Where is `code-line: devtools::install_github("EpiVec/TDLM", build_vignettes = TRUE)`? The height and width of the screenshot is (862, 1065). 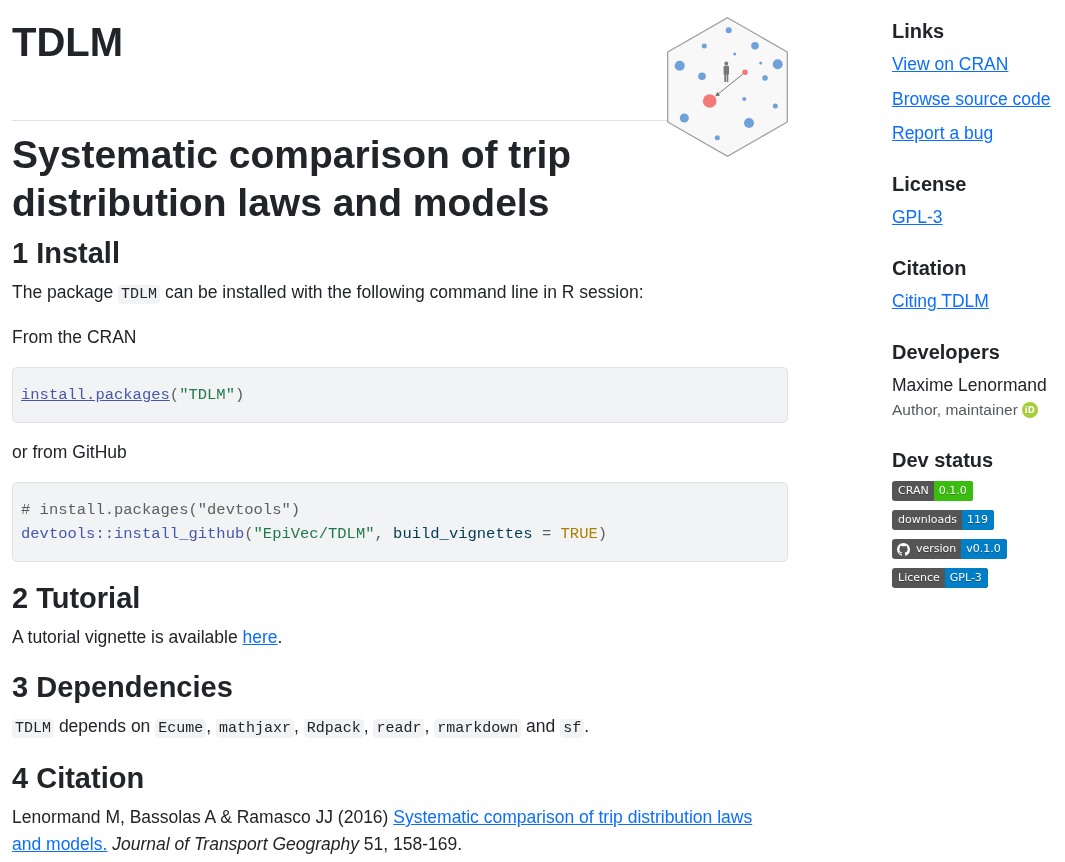 code-line: devtools::install_github("EpiVec/TDLM", build_vignettes = TRUE) is located at coordinates (314, 534).